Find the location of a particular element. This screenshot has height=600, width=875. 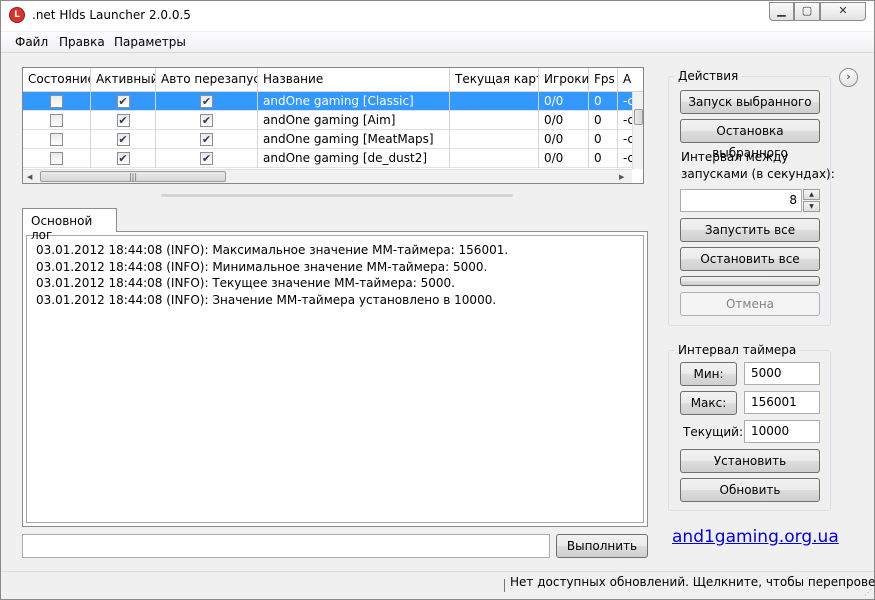

chevron-right-icon: › is located at coordinates (848, 76).